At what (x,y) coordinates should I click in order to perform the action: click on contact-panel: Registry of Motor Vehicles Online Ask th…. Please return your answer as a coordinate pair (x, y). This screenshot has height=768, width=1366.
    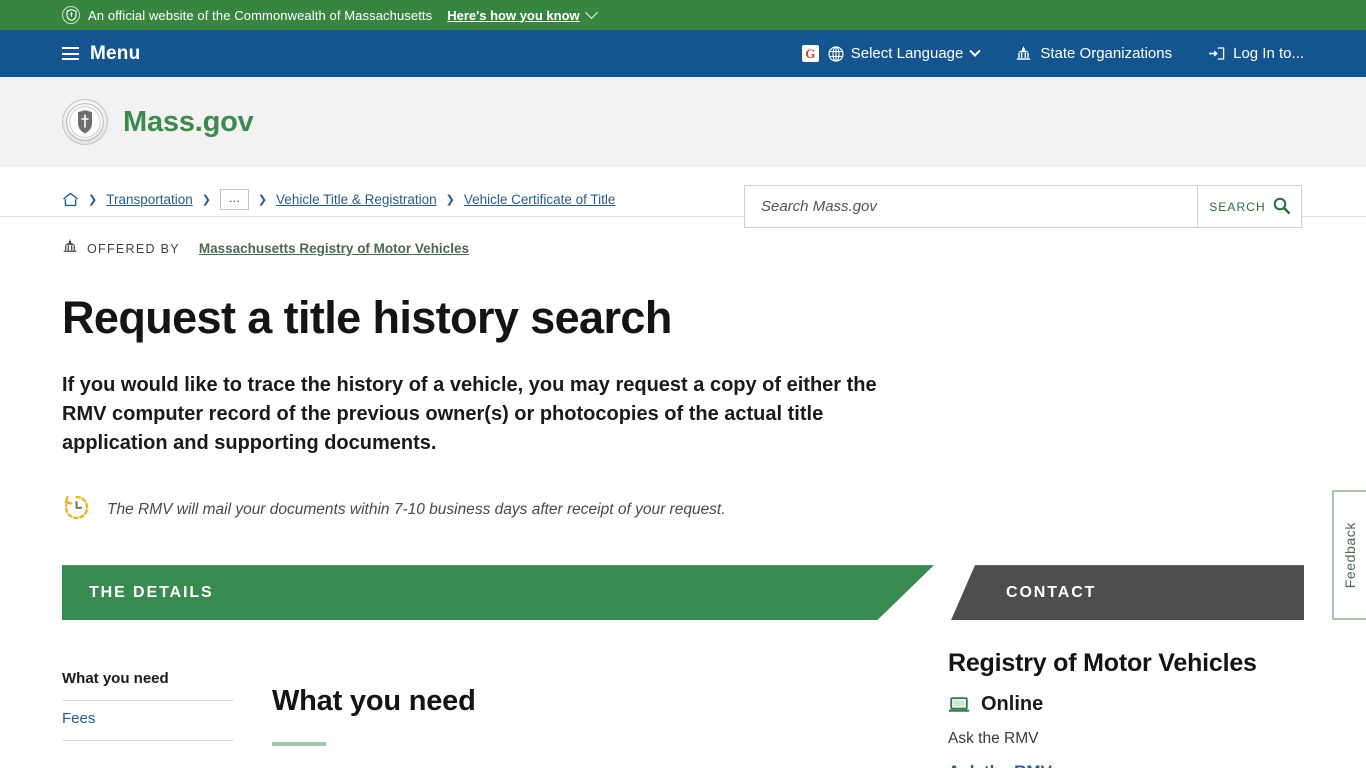
    Looking at the image, I should click on (1103, 708).